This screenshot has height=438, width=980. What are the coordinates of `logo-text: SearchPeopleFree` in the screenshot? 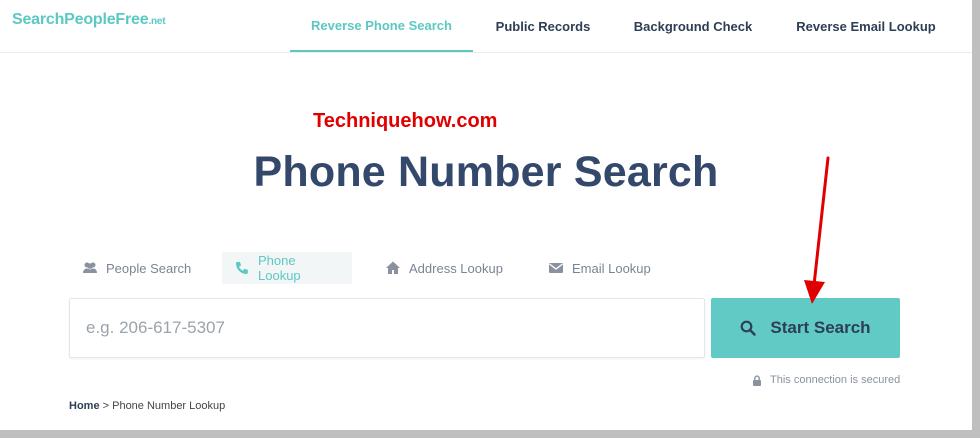 It's located at (80, 19).